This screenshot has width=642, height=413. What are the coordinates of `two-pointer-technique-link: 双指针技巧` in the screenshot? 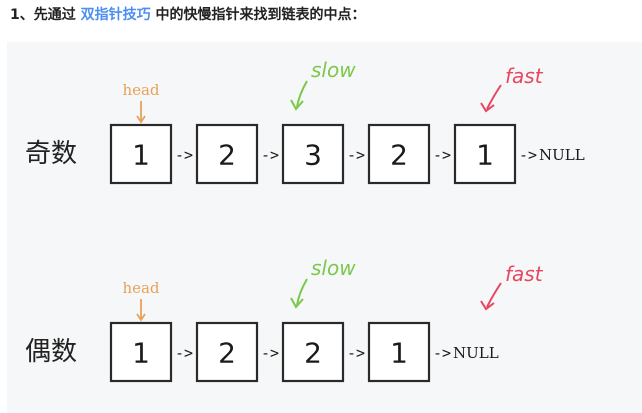 It's located at (116, 15).